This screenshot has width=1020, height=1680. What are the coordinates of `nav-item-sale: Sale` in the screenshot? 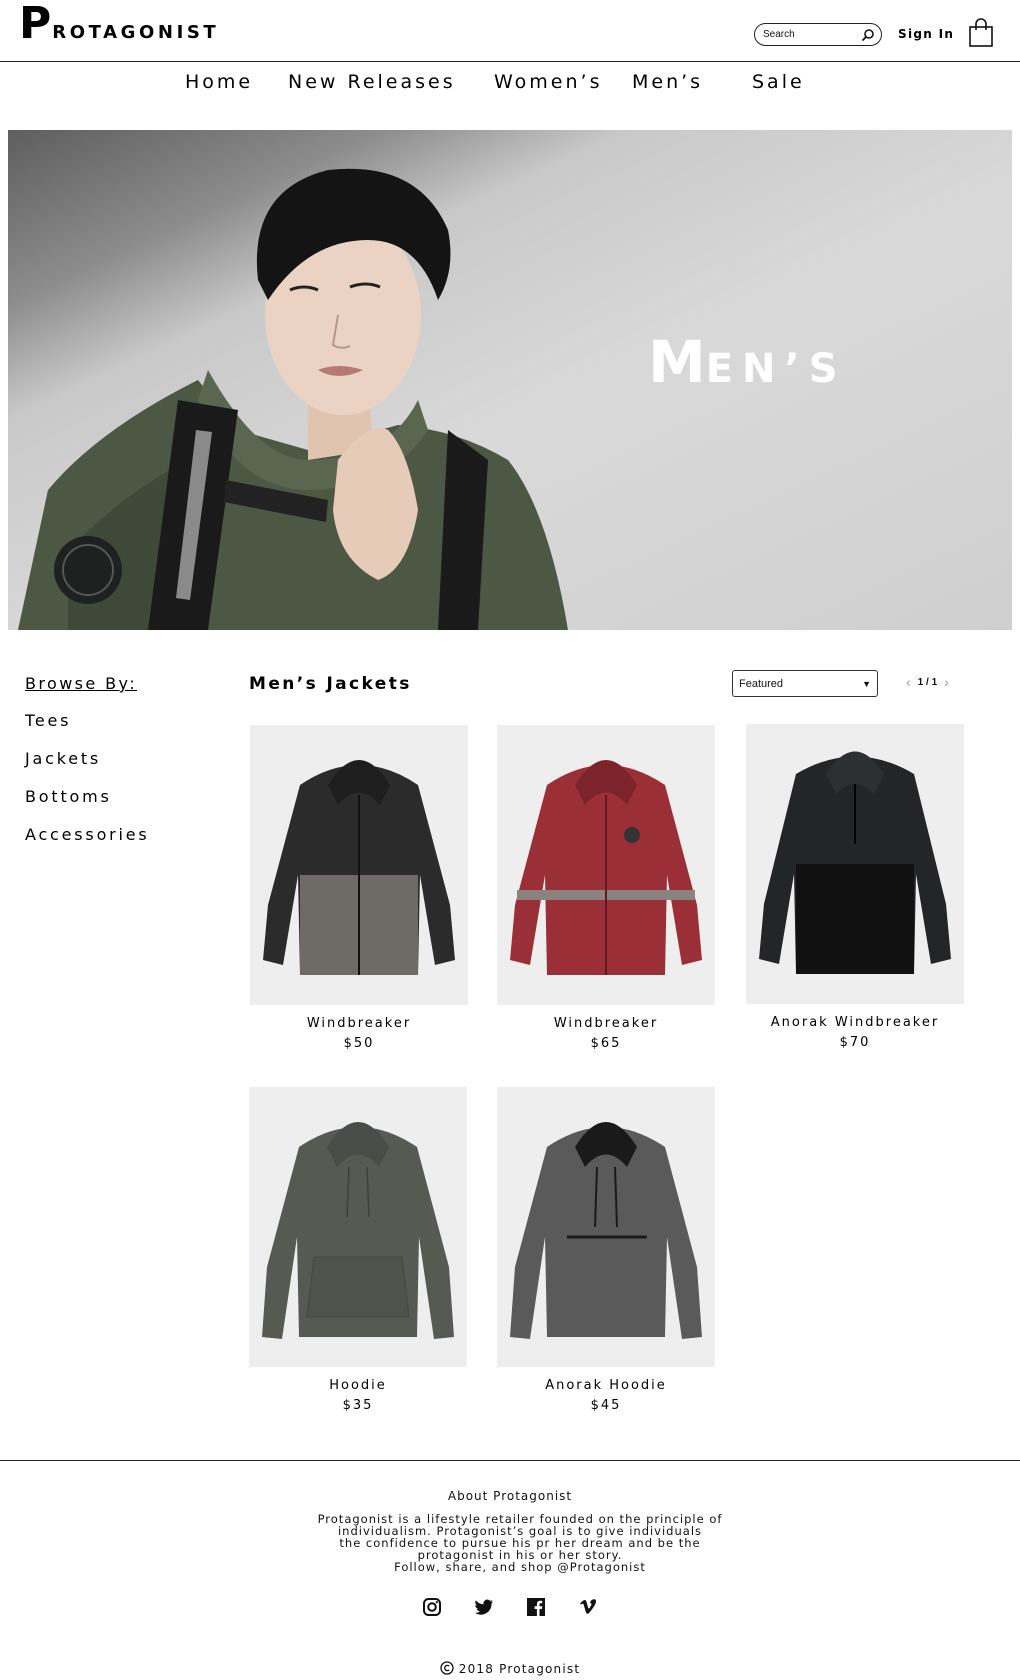 It's located at (778, 82).